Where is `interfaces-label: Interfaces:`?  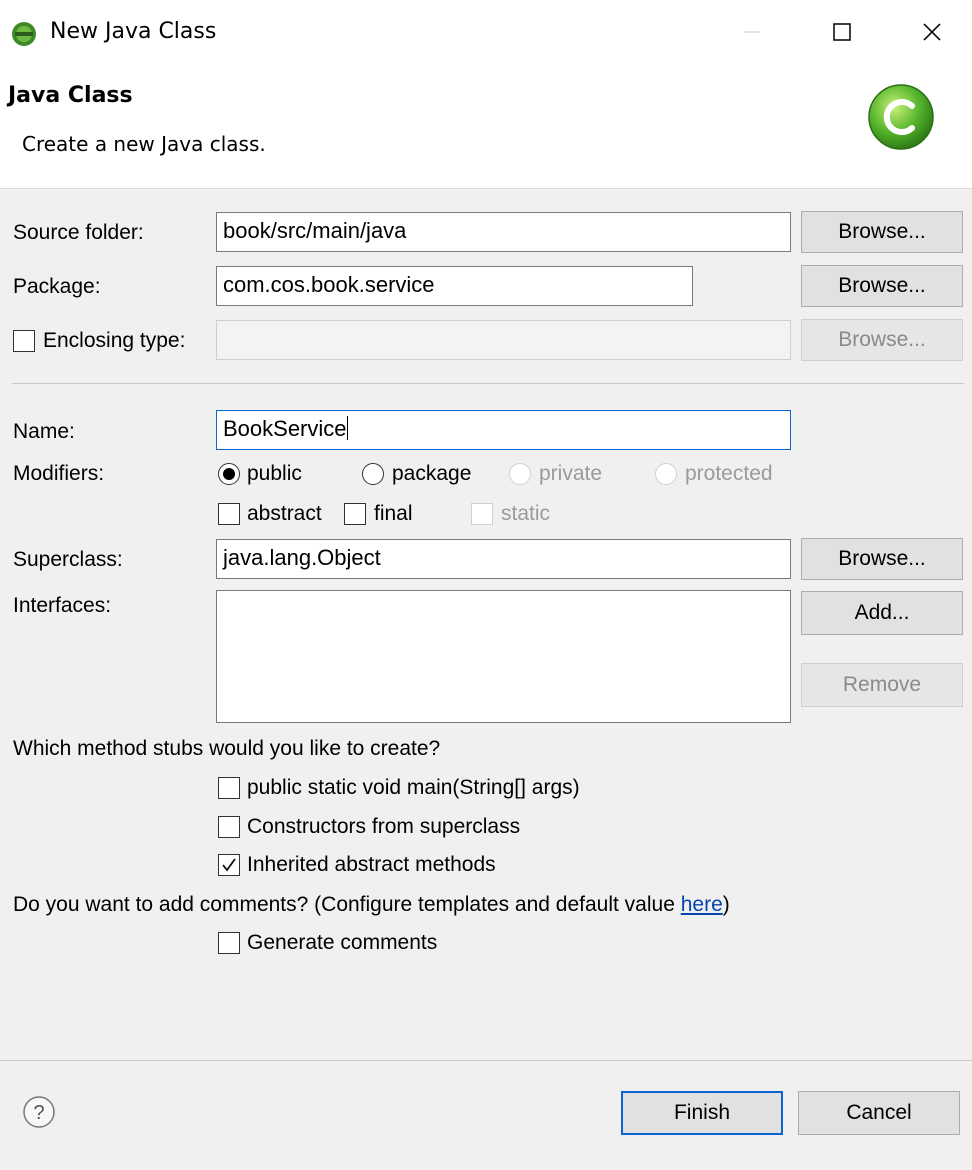 interfaces-label: Interfaces: is located at coordinates (62, 605).